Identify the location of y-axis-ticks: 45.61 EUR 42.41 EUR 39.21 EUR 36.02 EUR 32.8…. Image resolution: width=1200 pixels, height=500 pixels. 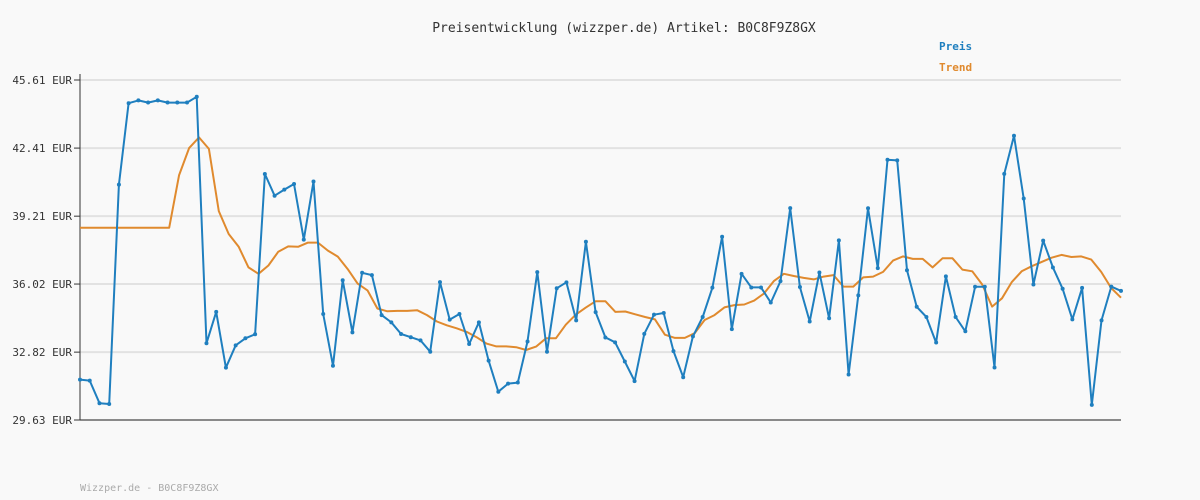
(46, 250).